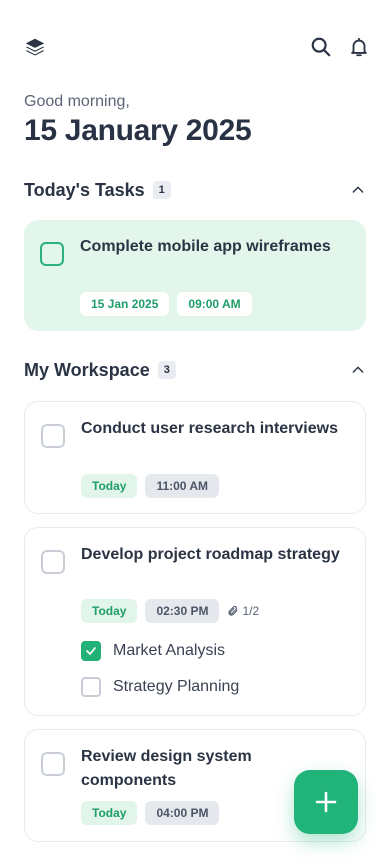  Describe the element at coordinates (210, 554) in the screenshot. I see `task-title: Develop project roadmap strategy` at that location.